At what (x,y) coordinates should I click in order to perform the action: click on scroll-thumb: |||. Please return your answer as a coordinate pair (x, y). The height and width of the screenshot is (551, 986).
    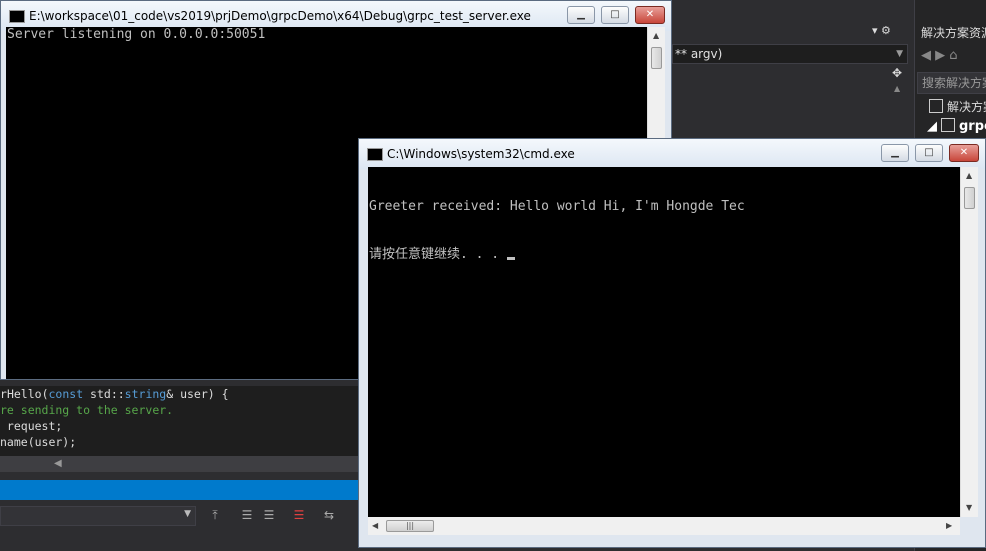
    Looking at the image, I should click on (410, 526).